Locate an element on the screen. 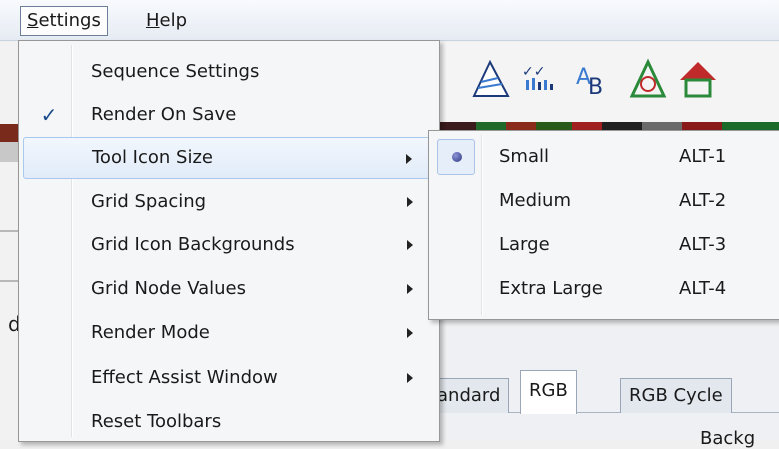 This screenshot has width=779, height=449. submenu-item-label: Large is located at coordinates (524, 244).